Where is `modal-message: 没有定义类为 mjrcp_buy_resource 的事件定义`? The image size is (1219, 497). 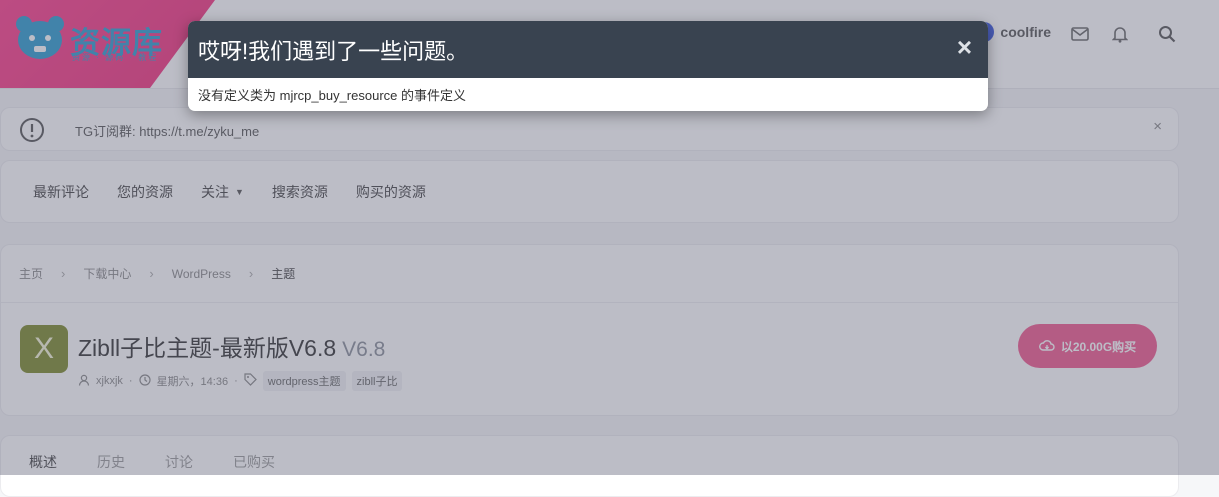
modal-message: 没有定义类为 mjrcp_buy_resource 的事件定义 is located at coordinates (332, 95).